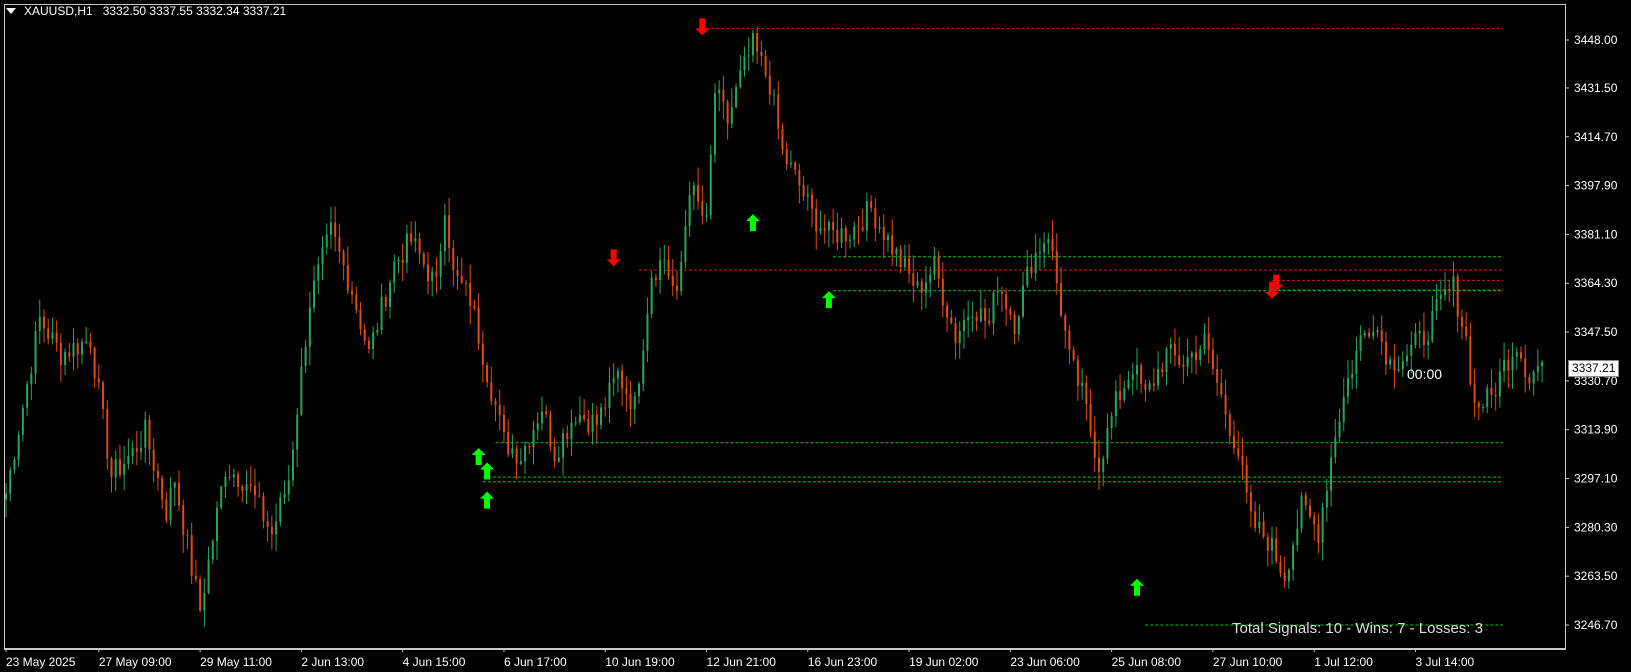  What do you see at coordinates (1248, 662) in the screenshot?
I see `time-tick-label: 27 Jun 10:00` at bounding box center [1248, 662].